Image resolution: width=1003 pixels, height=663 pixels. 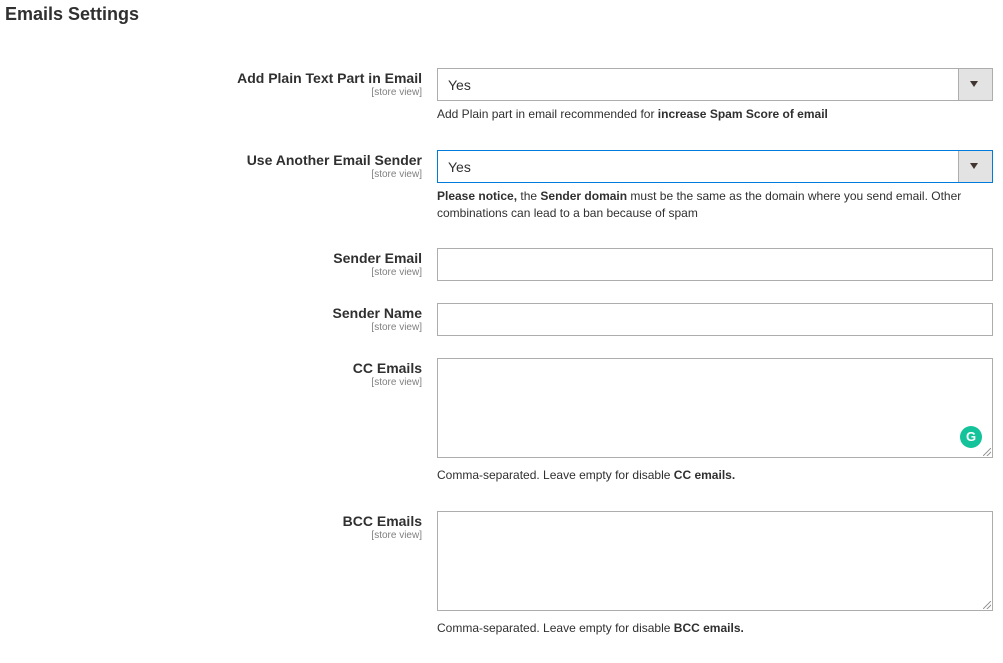 What do you see at coordinates (382, 521) in the screenshot?
I see `bcc-emails-label: BCC Emails` at bounding box center [382, 521].